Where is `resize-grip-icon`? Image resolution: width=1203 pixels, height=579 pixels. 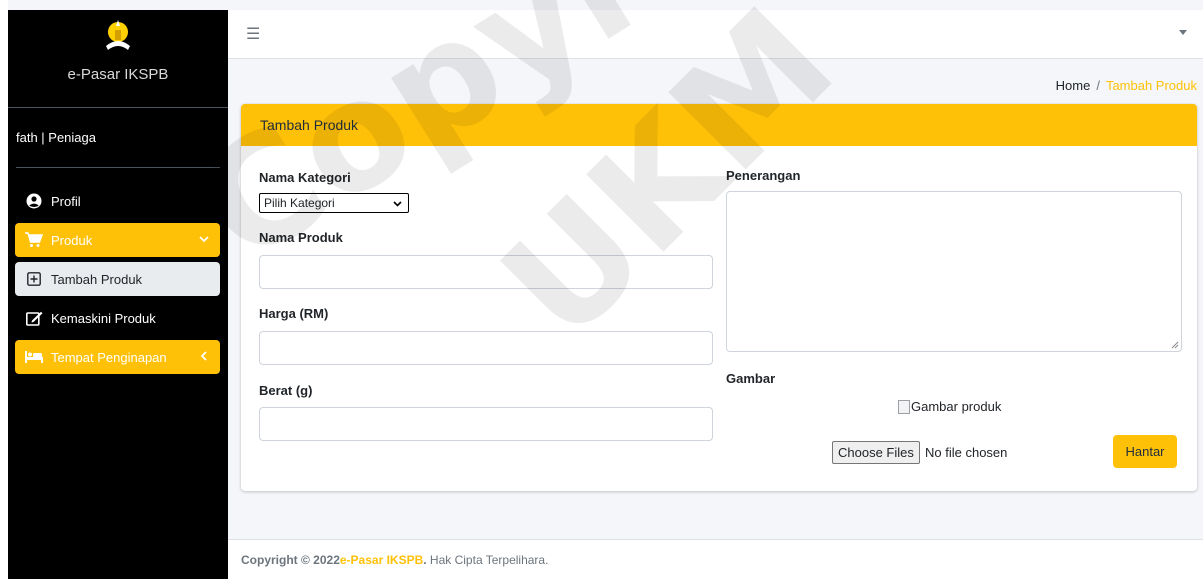
resize-grip-icon is located at coordinates (1175, 345).